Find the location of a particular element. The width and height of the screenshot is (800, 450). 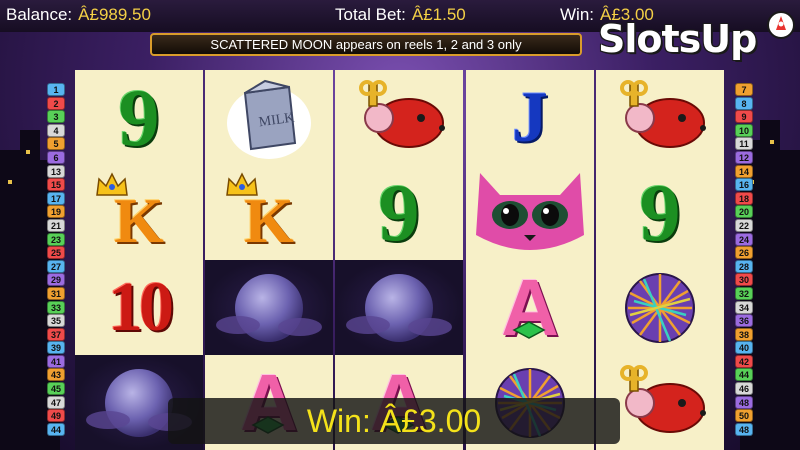

payline-marker-right-19: 40 is located at coordinates (744, 348).